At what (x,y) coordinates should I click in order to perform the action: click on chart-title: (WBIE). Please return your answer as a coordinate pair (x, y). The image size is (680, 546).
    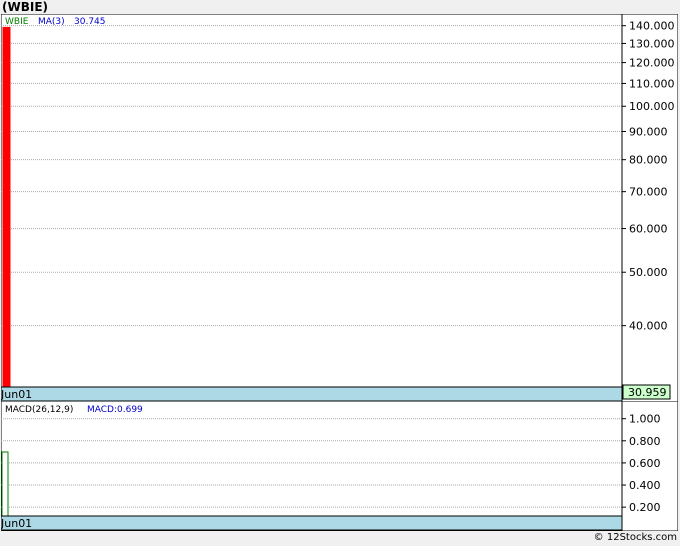
    Looking at the image, I should click on (25, 7).